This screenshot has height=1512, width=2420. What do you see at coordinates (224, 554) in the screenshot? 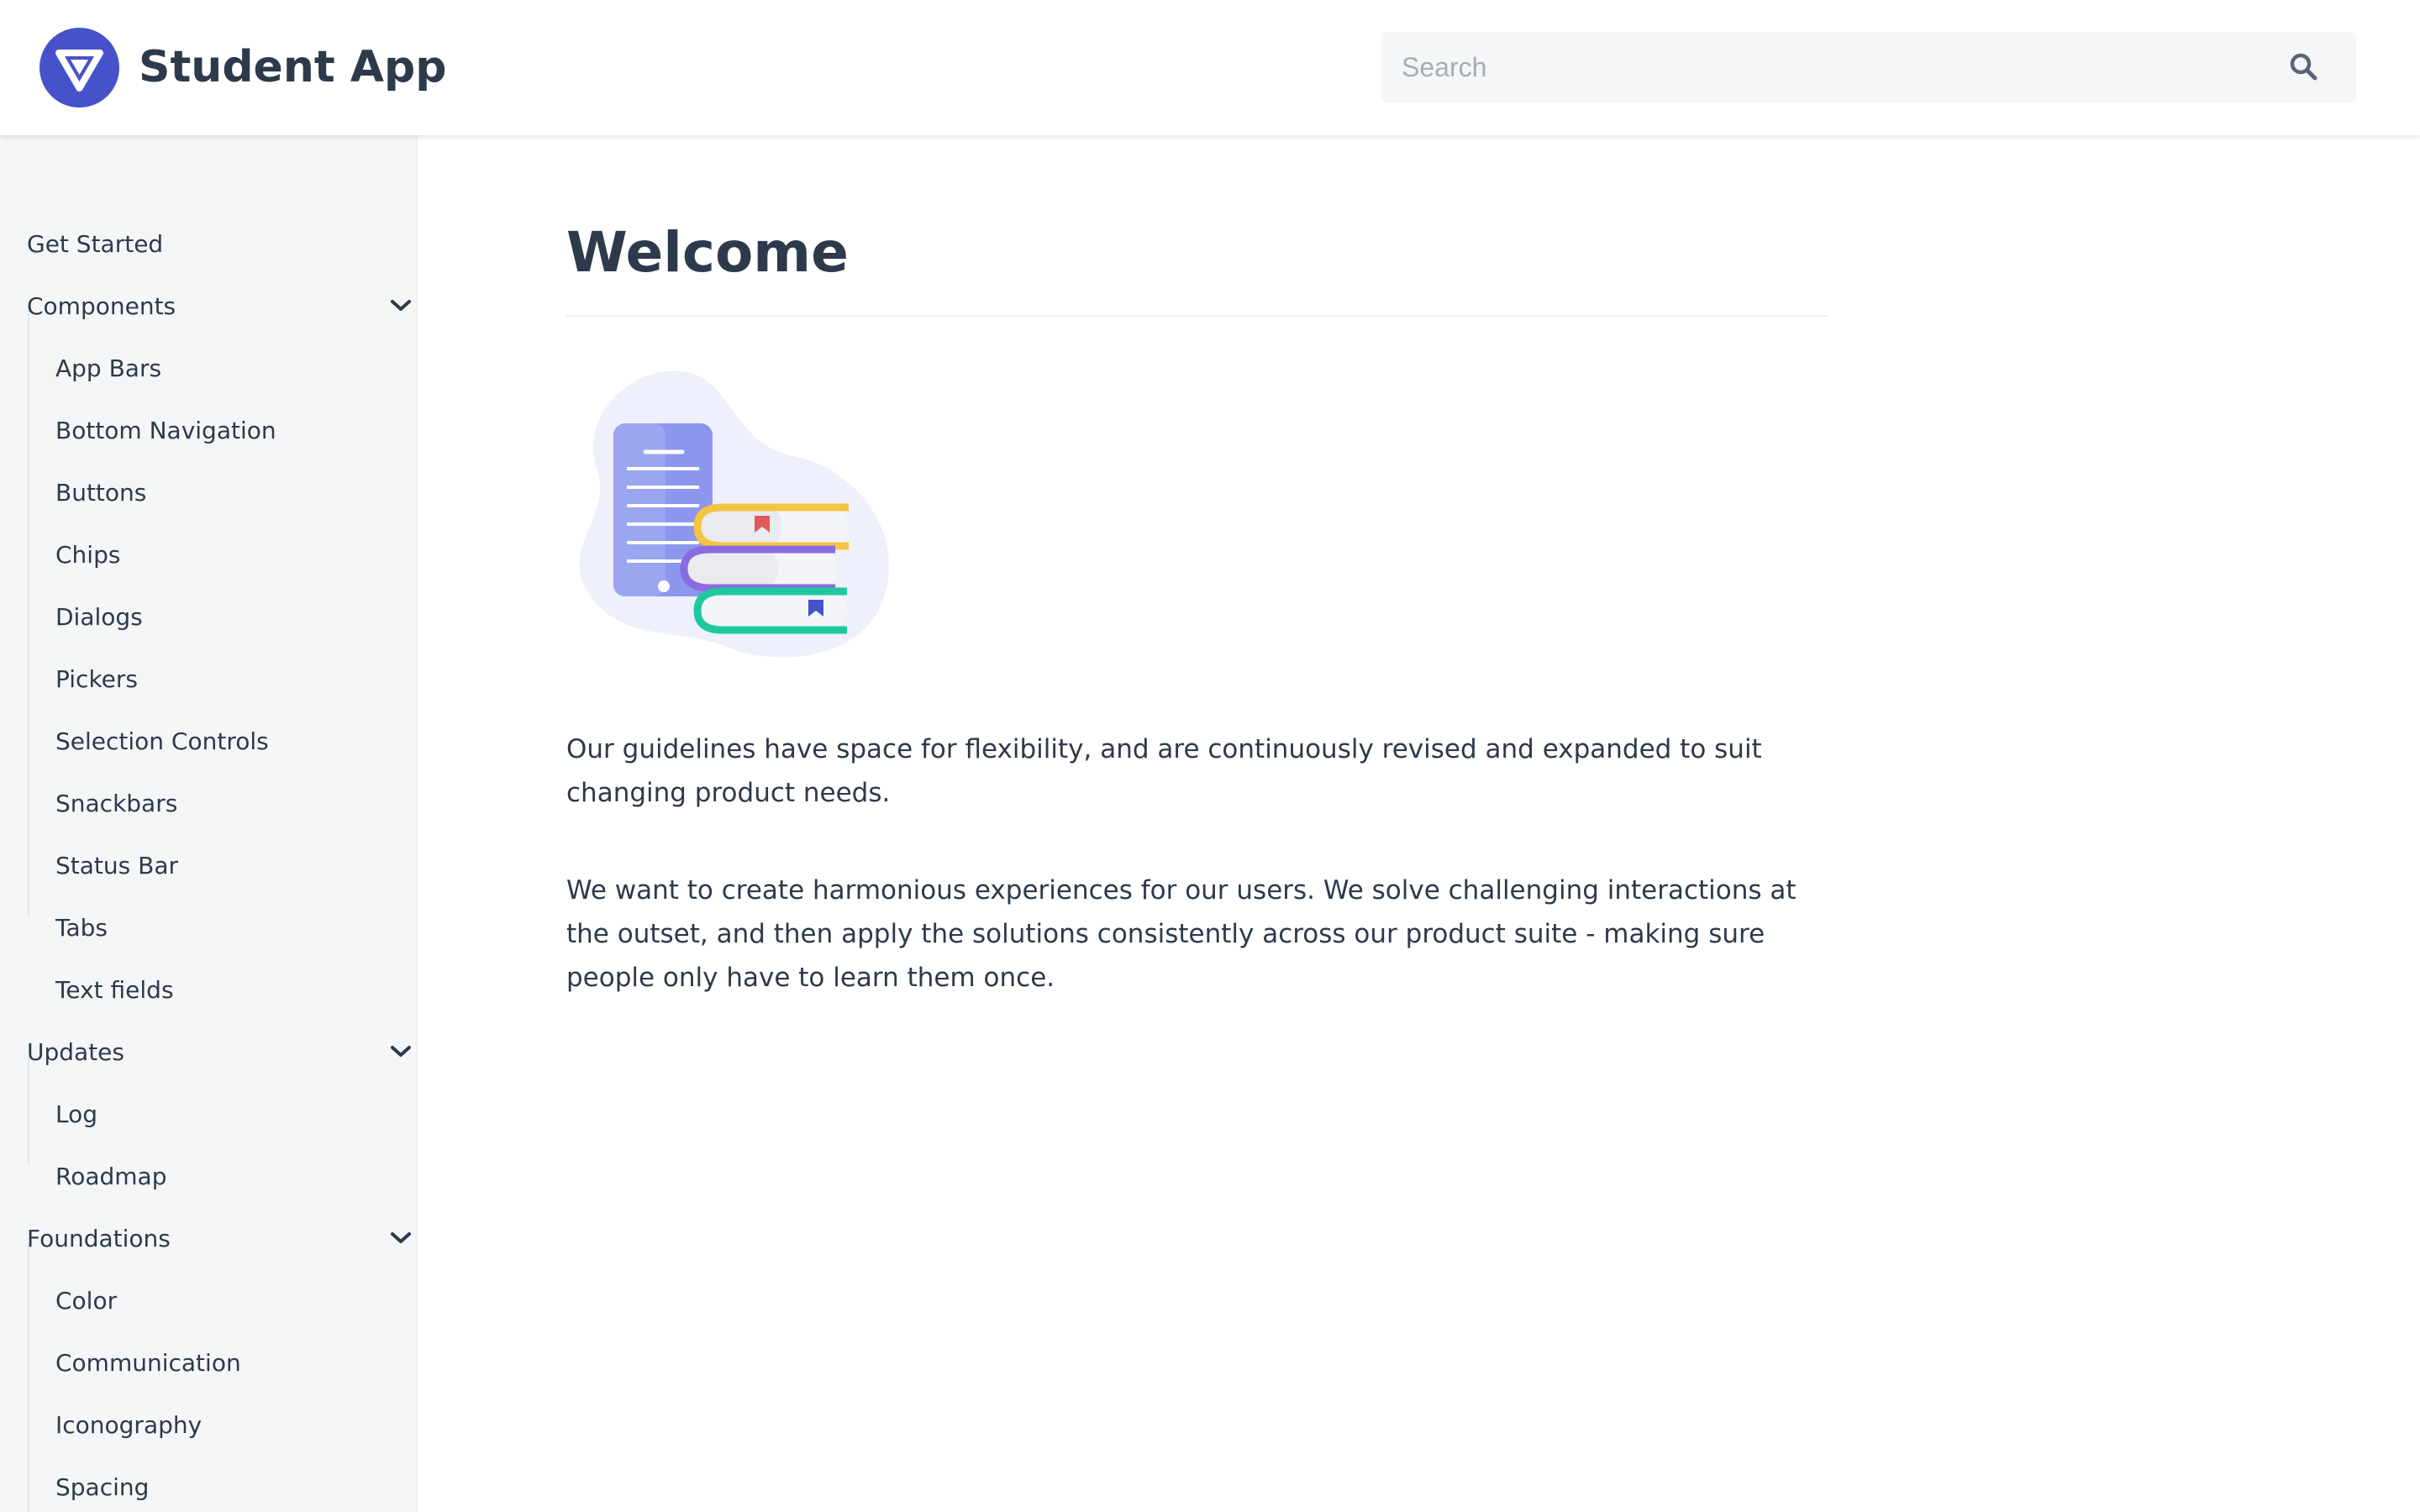
I see `sidebar-item-chips: Chips` at bounding box center [224, 554].